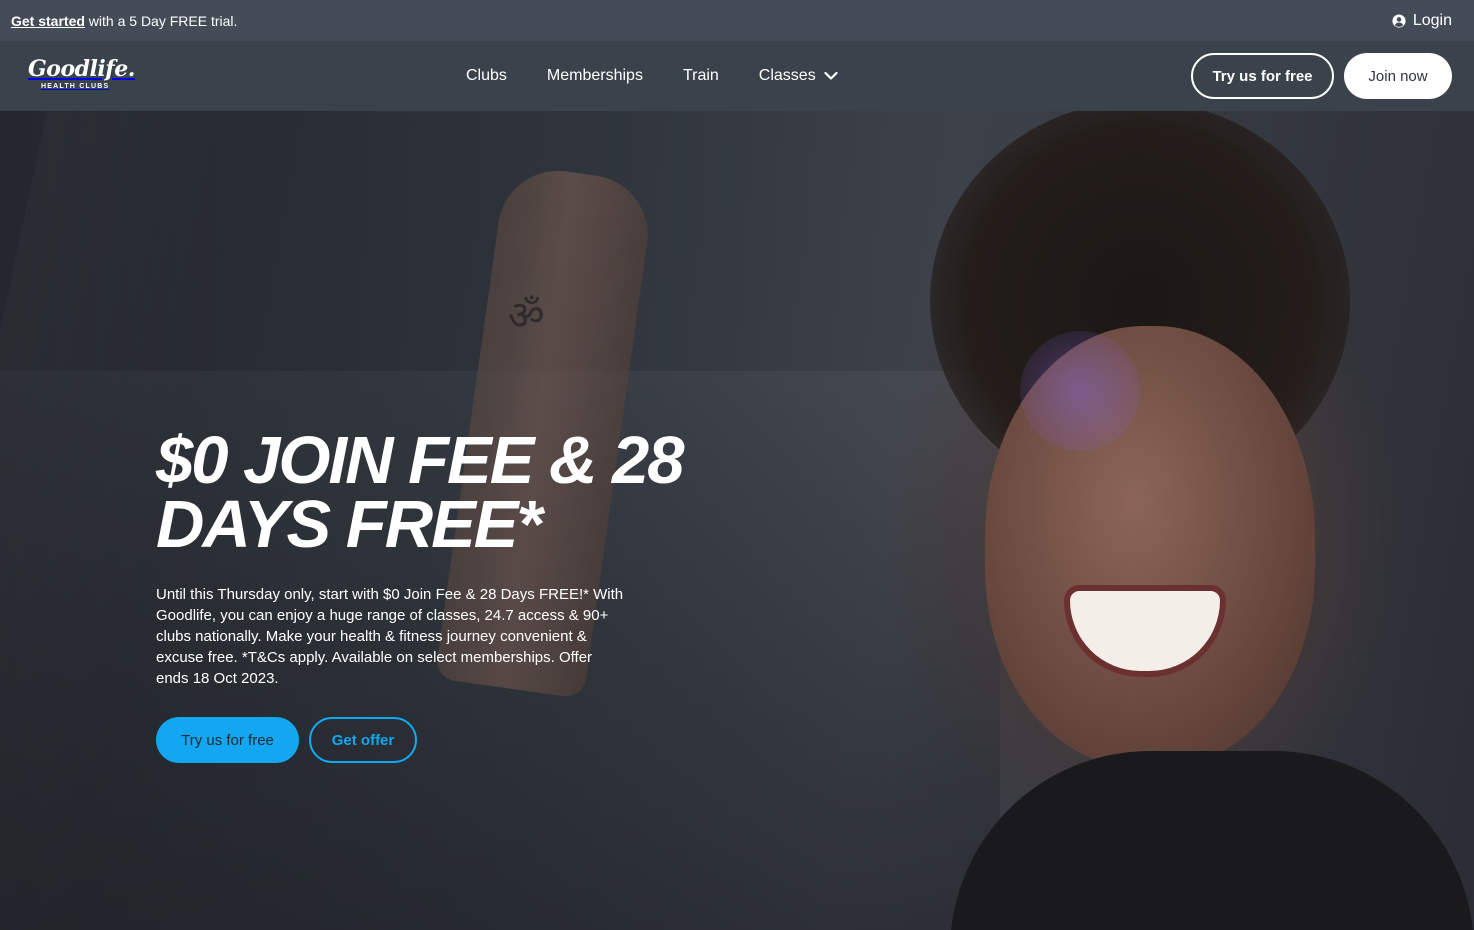 The image size is (1474, 930). I want to click on nav-item-classes-label: Classes, so click(787, 75).